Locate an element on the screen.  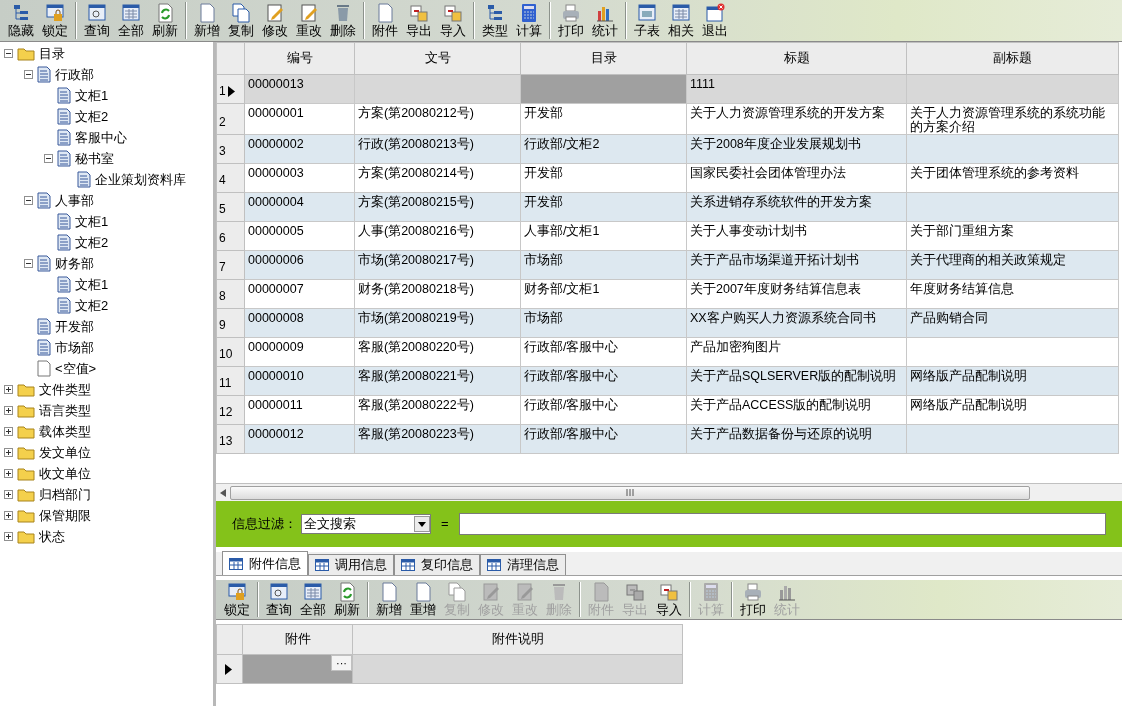
scrollbar-thumb is located at coordinates (630, 492).